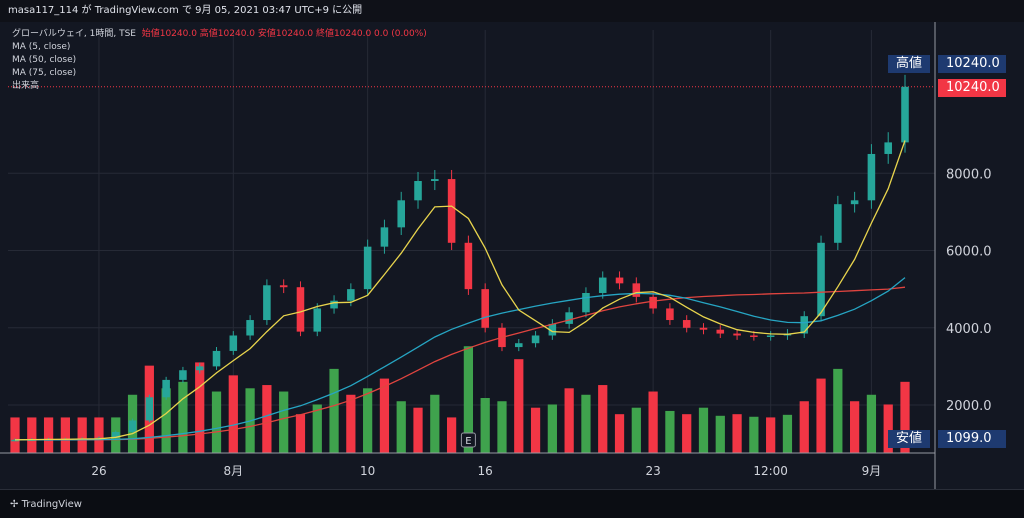 The width and height of the screenshot is (1024, 518). What do you see at coordinates (770, 471) in the screenshot?
I see `time-axis-label: 12:00` at bounding box center [770, 471].